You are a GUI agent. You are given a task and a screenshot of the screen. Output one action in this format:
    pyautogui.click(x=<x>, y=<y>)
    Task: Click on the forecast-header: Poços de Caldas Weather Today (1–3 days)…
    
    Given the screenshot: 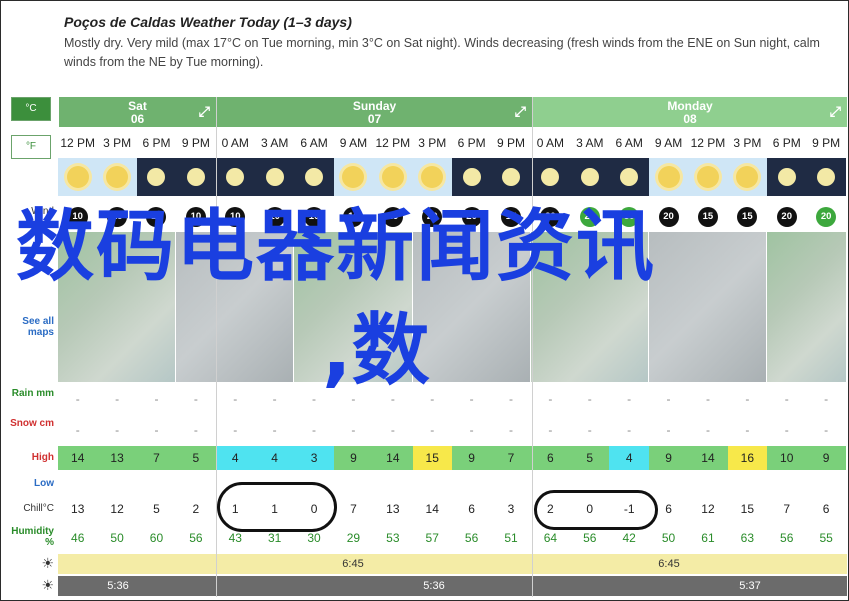 What is the action you would take?
    pyautogui.click(x=454, y=43)
    